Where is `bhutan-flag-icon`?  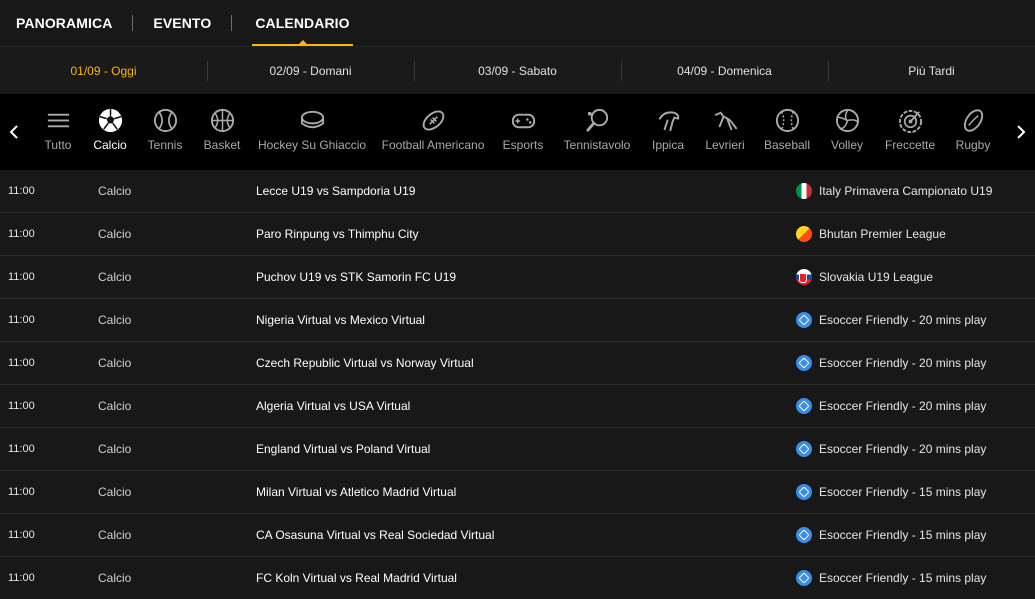
bhutan-flag-icon is located at coordinates (804, 234).